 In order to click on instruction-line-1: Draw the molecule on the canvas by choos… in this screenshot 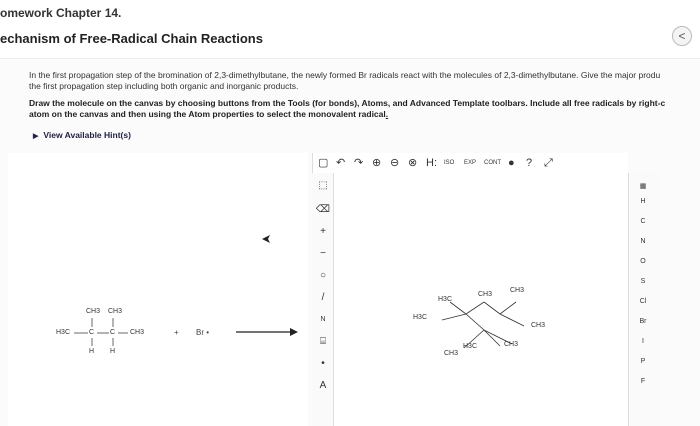, I will do `click(347, 103)`.